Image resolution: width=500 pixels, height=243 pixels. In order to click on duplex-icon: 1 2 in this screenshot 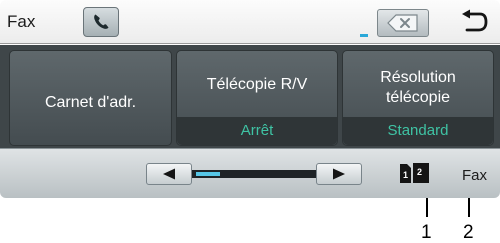, I will do `click(414, 173)`.